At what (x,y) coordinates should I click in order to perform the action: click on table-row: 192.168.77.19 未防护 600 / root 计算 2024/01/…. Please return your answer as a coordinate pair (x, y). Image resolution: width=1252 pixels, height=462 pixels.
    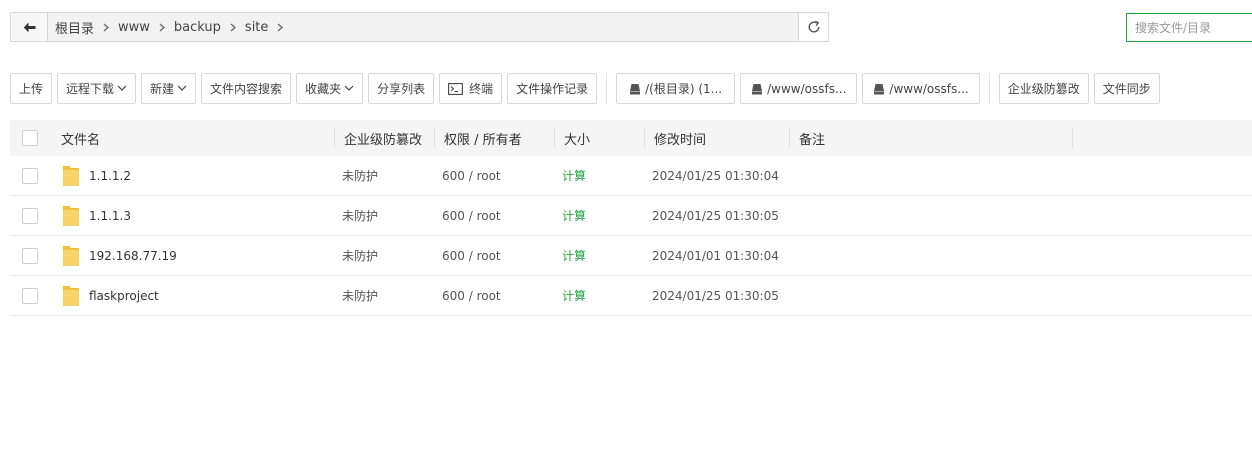
    Looking at the image, I should click on (631, 256).